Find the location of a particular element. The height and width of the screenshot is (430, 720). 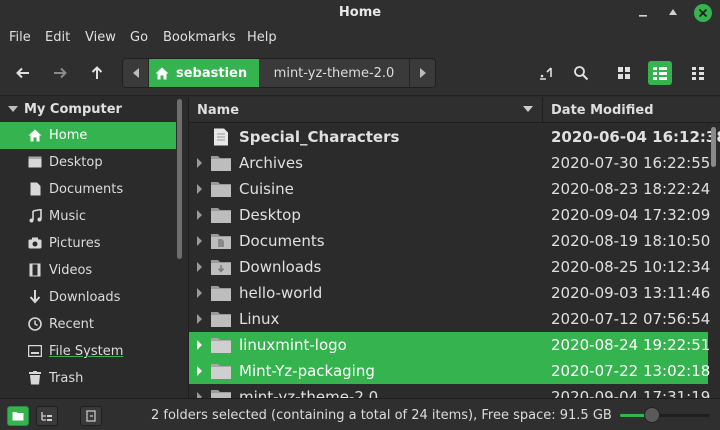

folder-downloads-icon is located at coordinates (221, 267).